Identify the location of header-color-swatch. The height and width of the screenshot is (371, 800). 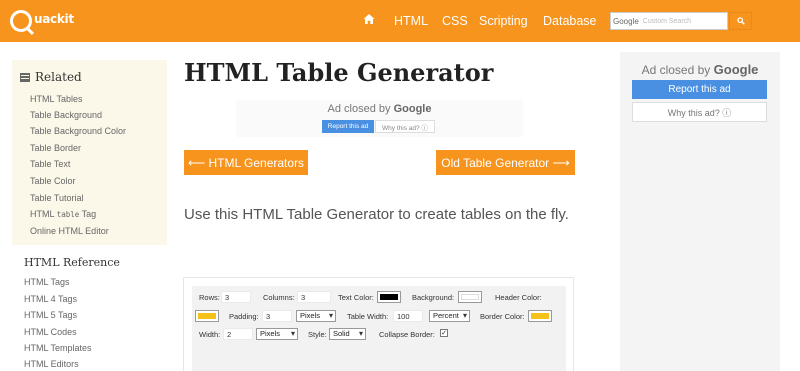
(207, 316).